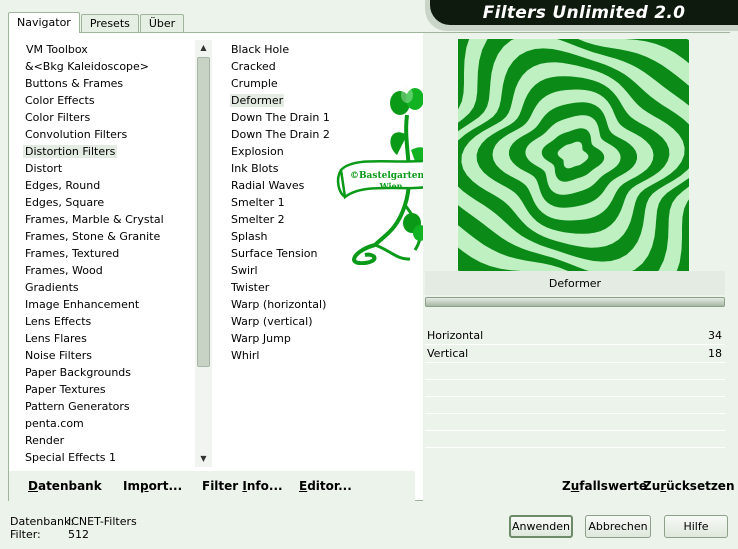  Describe the element at coordinates (203, 48) in the screenshot. I see `scroll-up-arrow-icon: ▲` at that location.